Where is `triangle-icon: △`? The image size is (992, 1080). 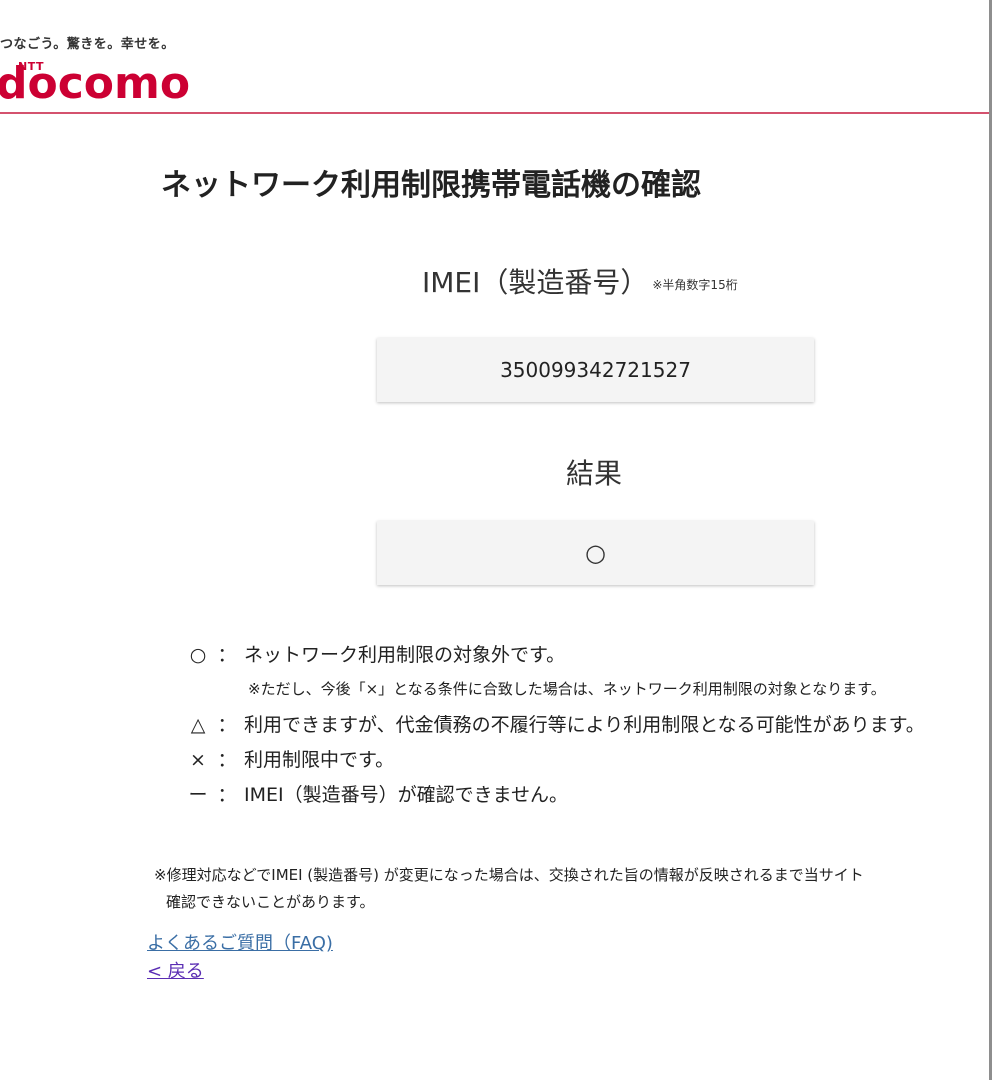
triangle-icon: △ is located at coordinates (198, 725).